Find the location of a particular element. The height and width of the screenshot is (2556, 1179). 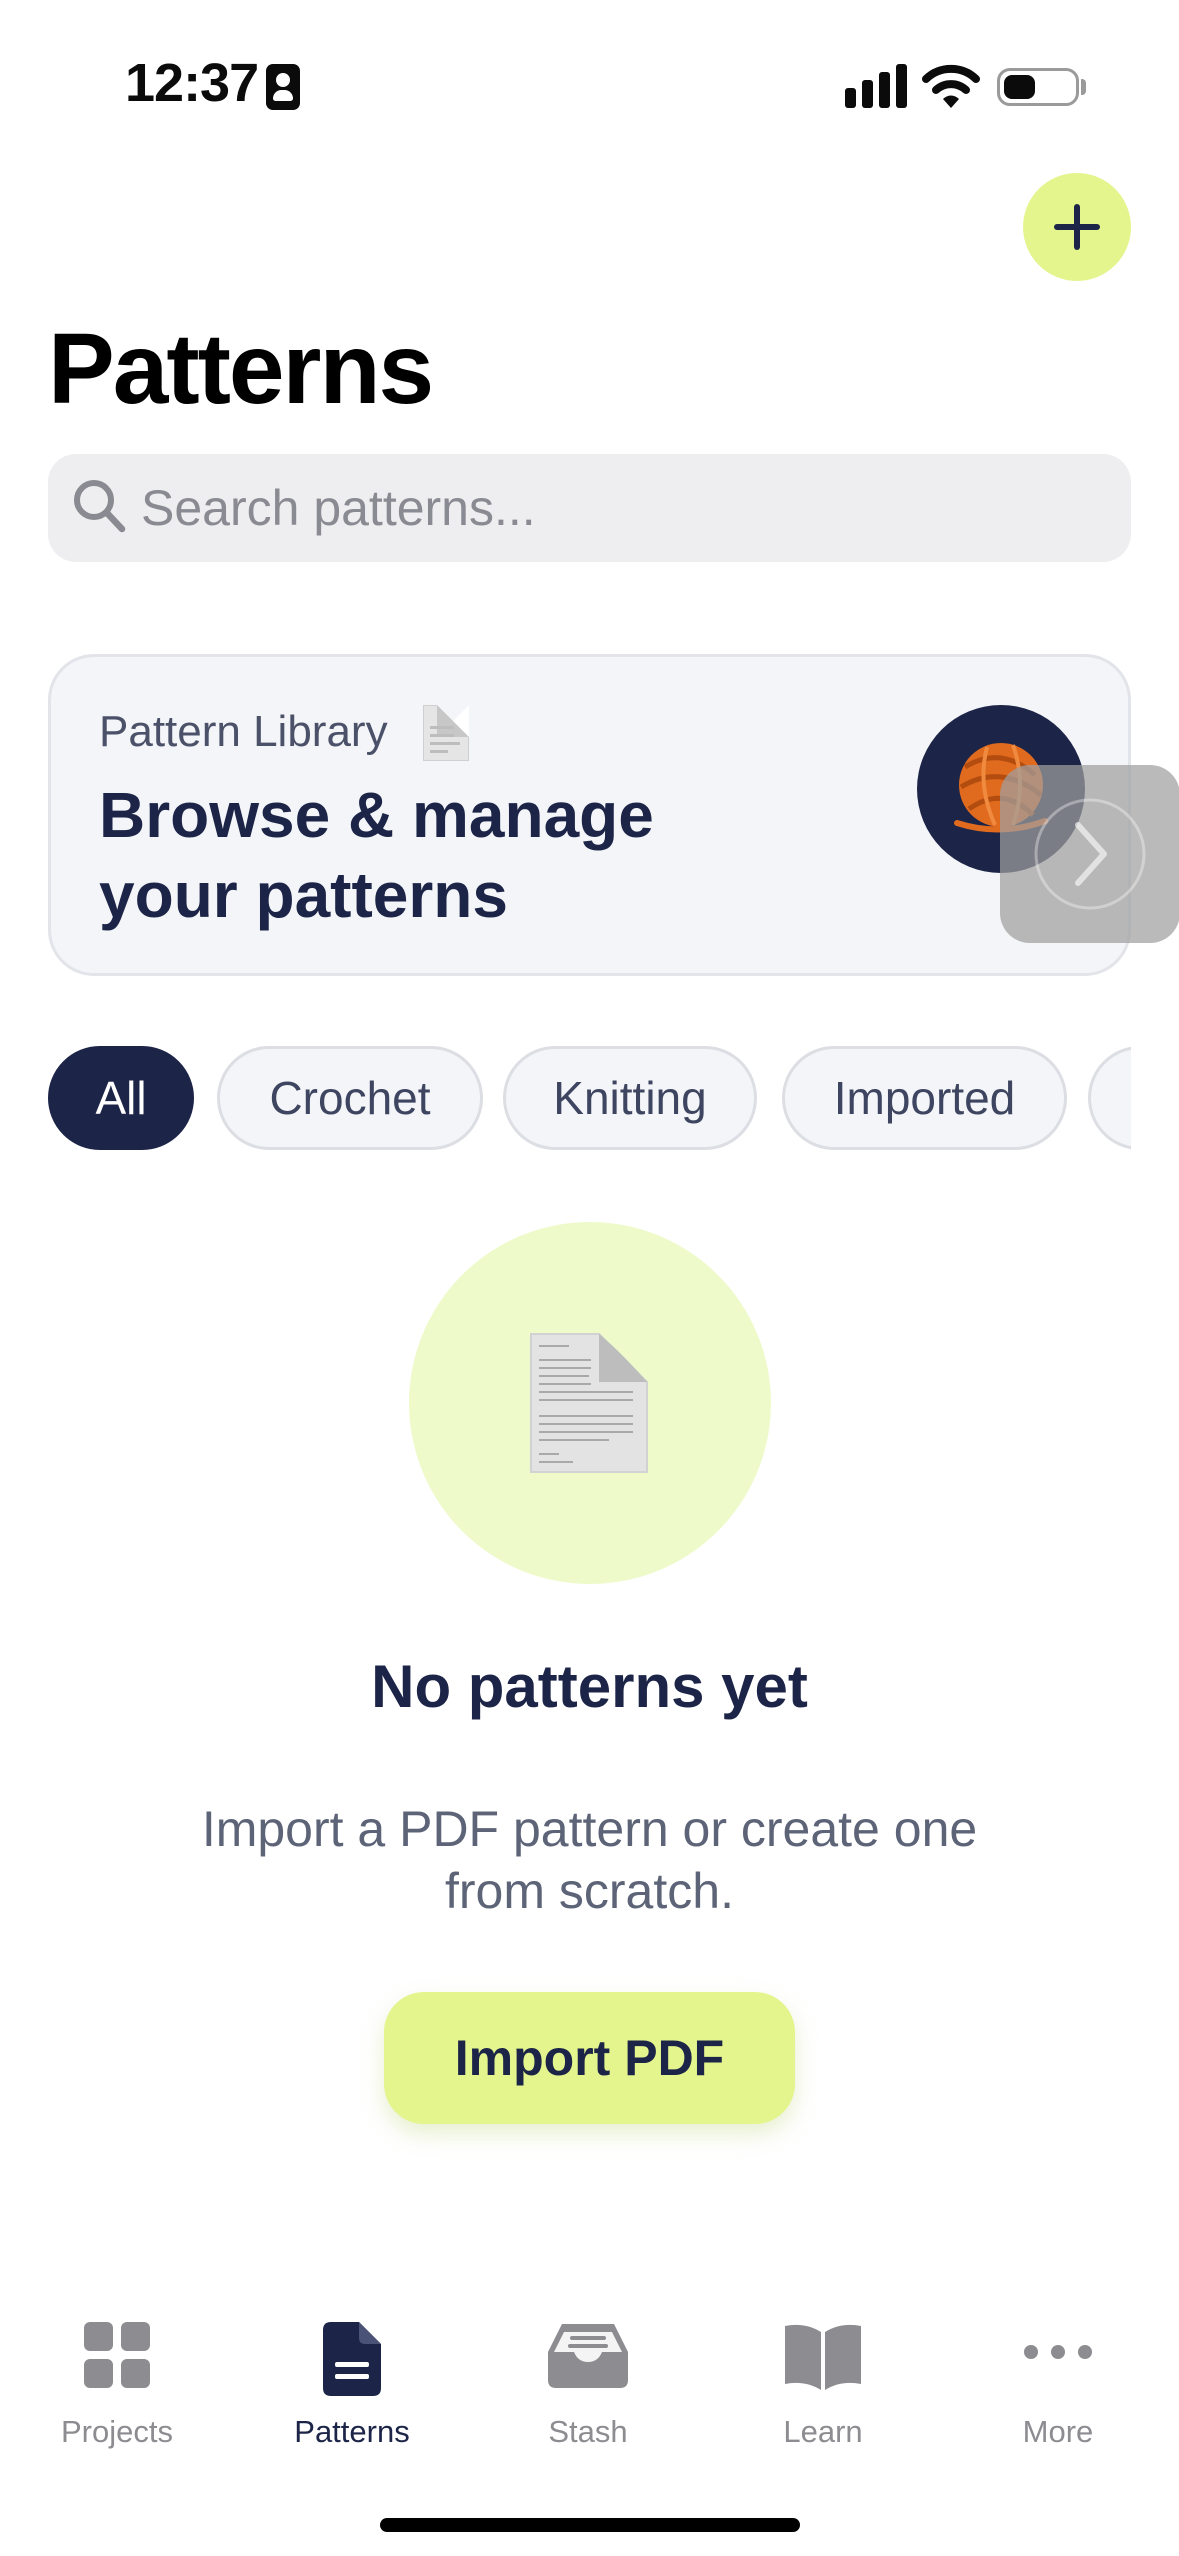

tab-patterns: Patterns is located at coordinates (352, 2388).